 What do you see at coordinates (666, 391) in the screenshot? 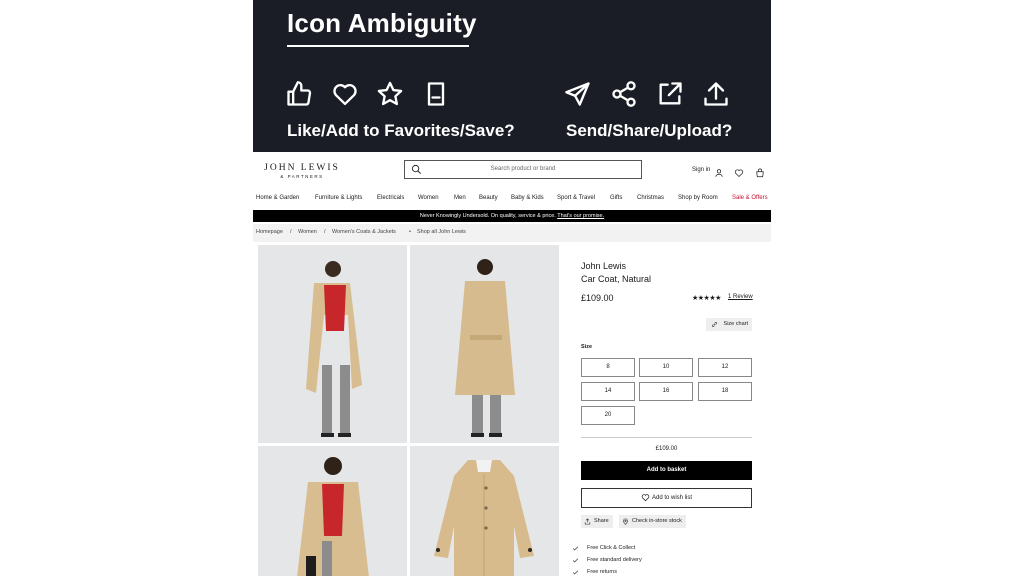
I see `size-option-16: 16` at bounding box center [666, 391].